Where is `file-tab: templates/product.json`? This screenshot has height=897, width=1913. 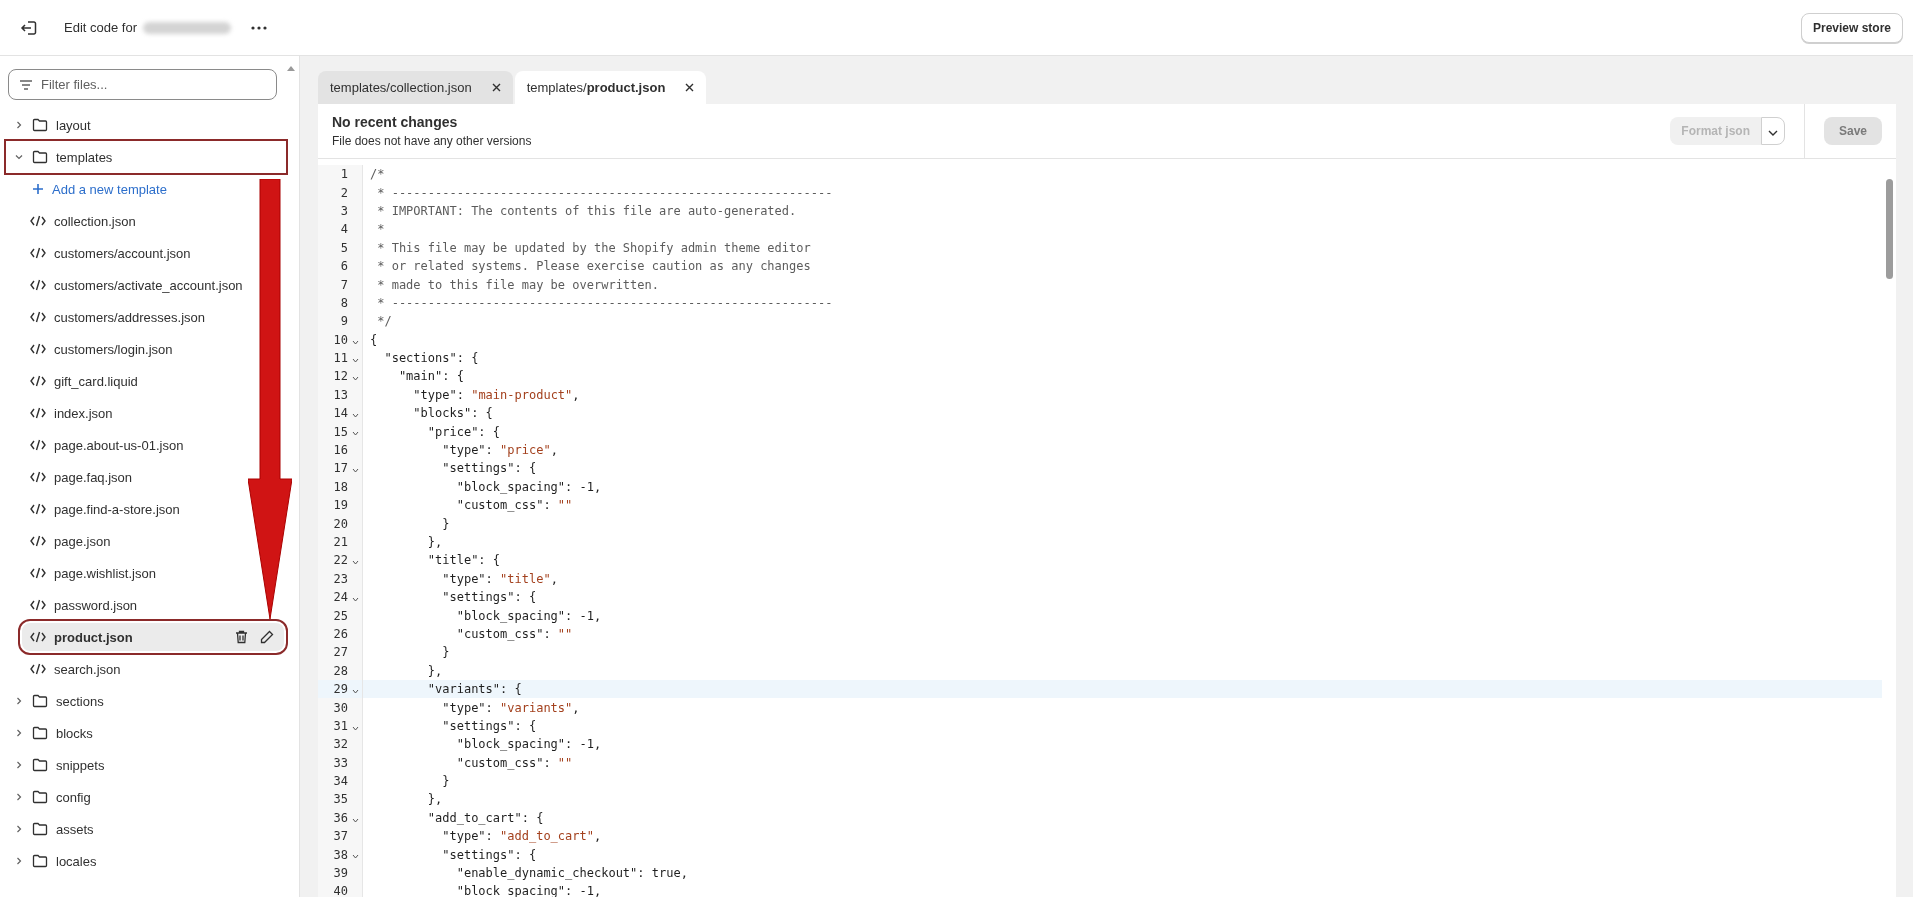
file-tab: templates/product.json is located at coordinates (610, 87).